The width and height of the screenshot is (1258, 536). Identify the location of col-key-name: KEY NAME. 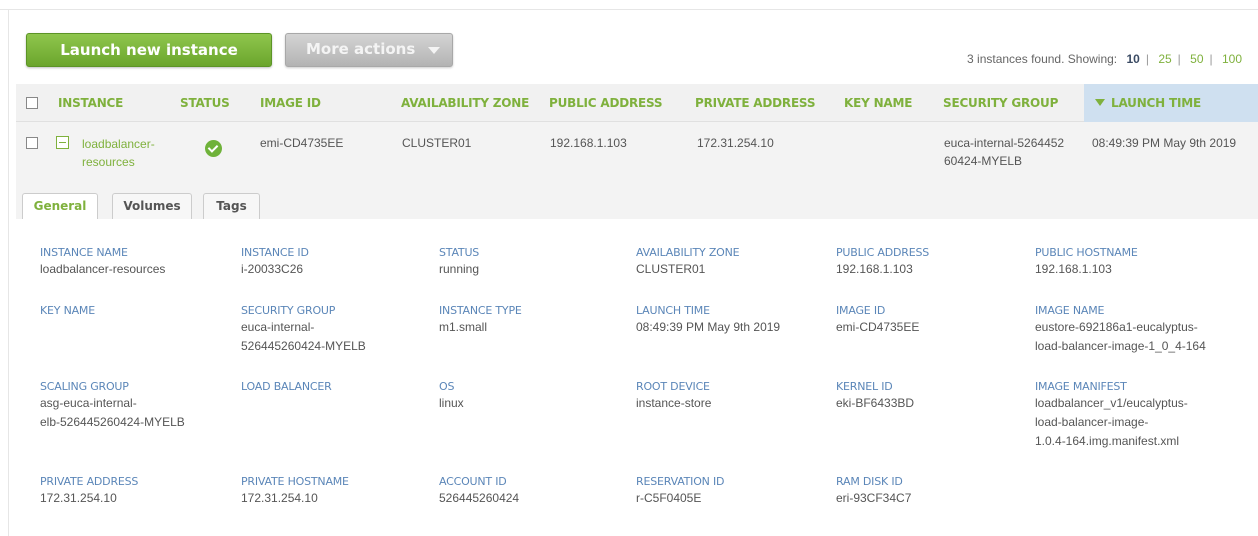
(878, 103).